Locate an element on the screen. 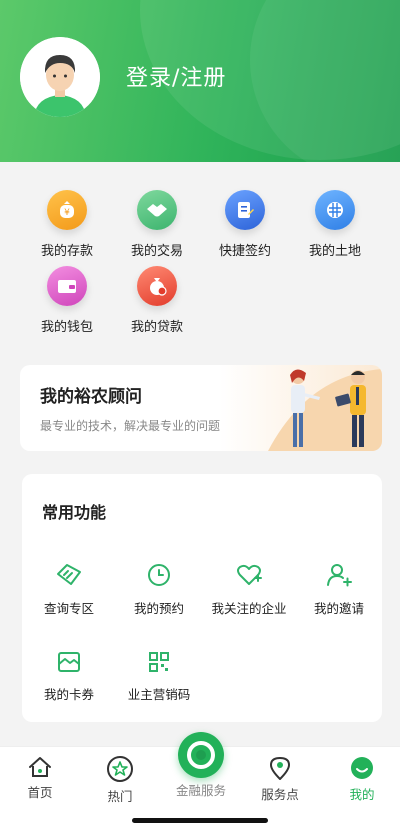 The height and width of the screenshot is (828, 400). advisor-banner: 我的裕农顾问 最专业的技术，解决最专业的问题 is located at coordinates (201, 408).